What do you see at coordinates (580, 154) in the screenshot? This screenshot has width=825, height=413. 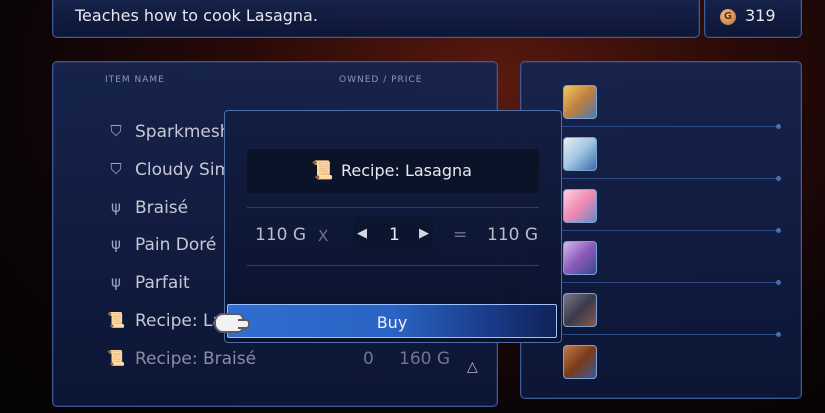 I see `party-portrait-white-haired-hero` at bounding box center [580, 154].